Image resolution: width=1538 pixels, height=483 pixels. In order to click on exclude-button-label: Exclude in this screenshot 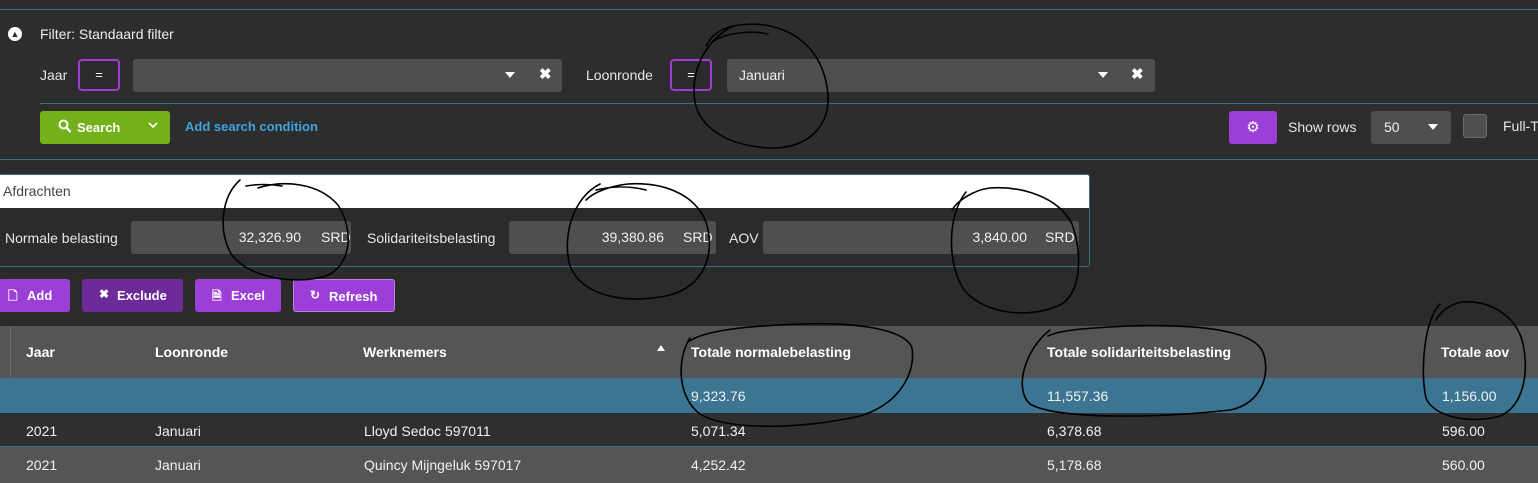, I will do `click(142, 295)`.